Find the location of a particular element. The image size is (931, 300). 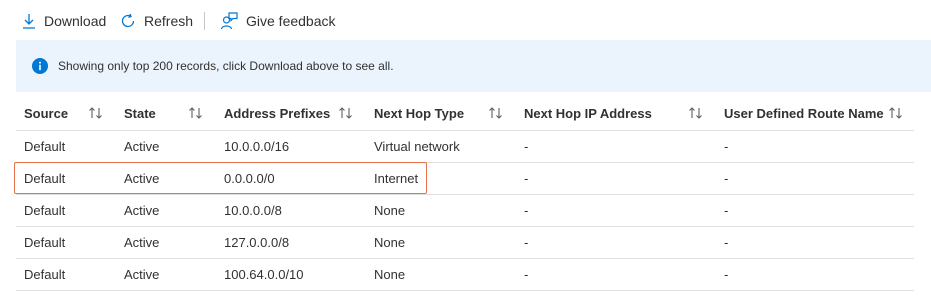

column-header-next-hop-type: Next Hop Type is located at coordinates (419, 113).